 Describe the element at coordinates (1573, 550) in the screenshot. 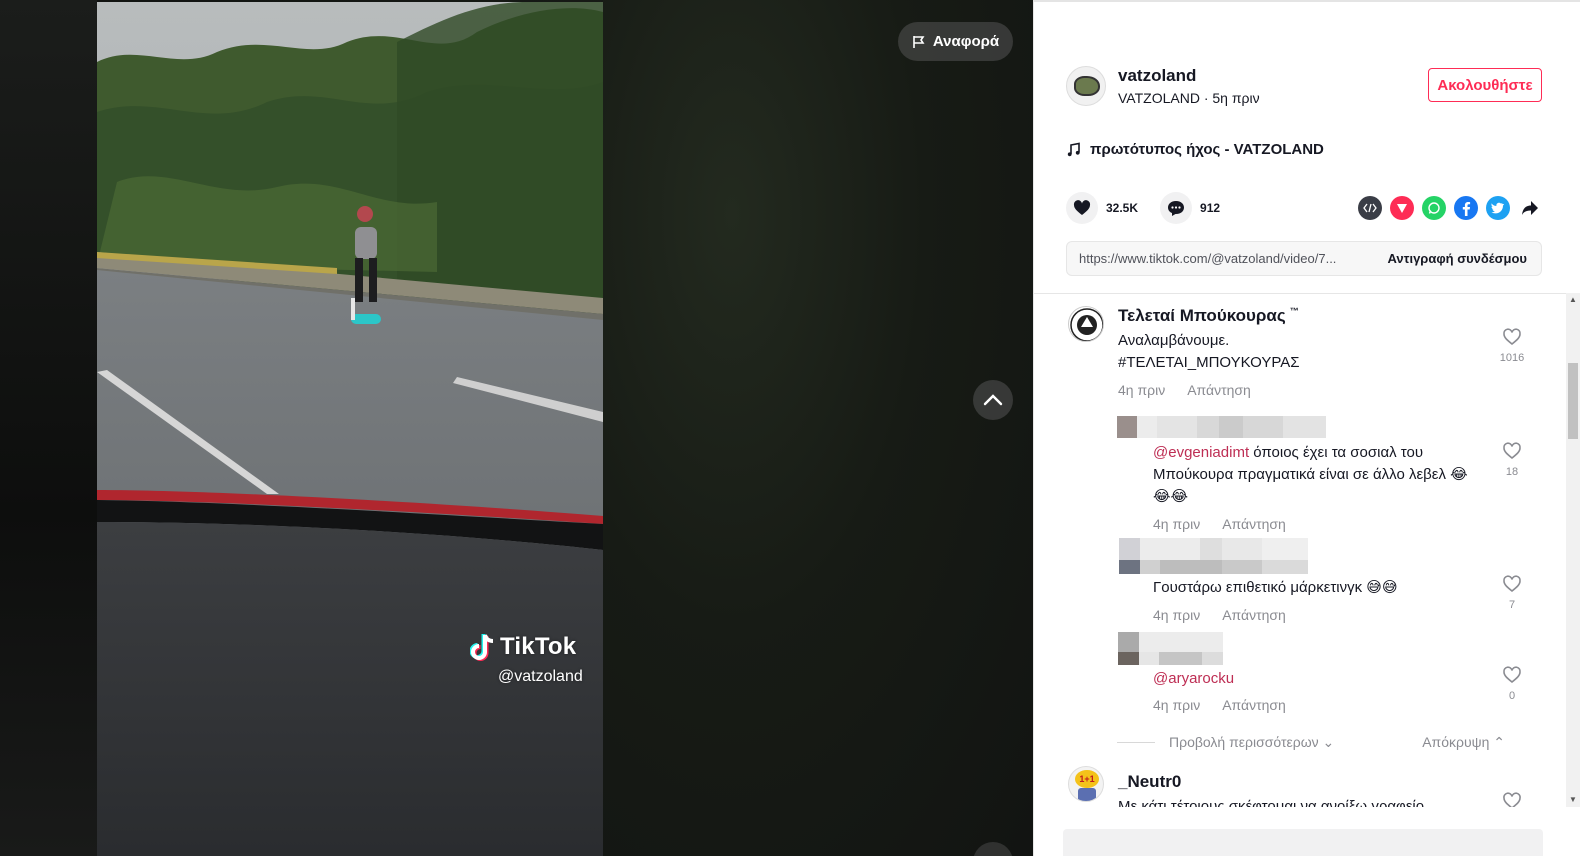

I see `comments-scrollbar: ▲ ▼` at that location.